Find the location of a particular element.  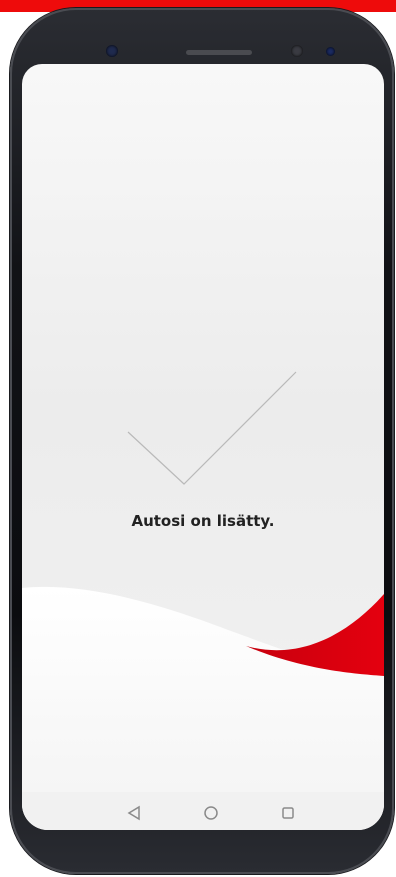

recents-button is located at coordinates (288, 813).